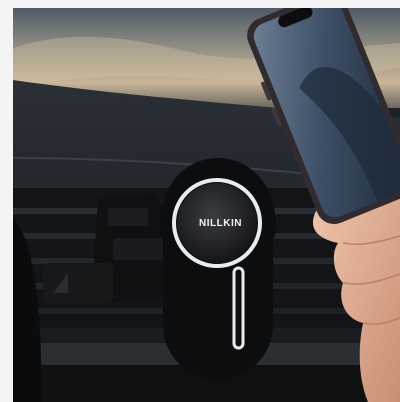  What do you see at coordinates (220, 223) in the screenshot?
I see `brand-logo: NILLKIN` at bounding box center [220, 223].